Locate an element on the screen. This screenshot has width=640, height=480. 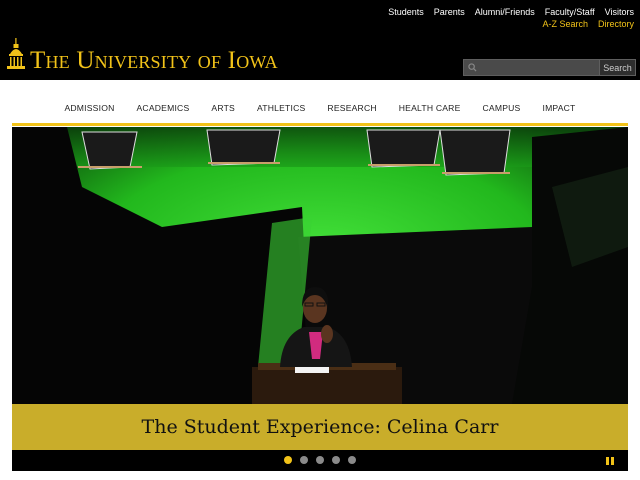
slide-caption-text: The Student Experience: Celina Carr is located at coordinates (320, 427).